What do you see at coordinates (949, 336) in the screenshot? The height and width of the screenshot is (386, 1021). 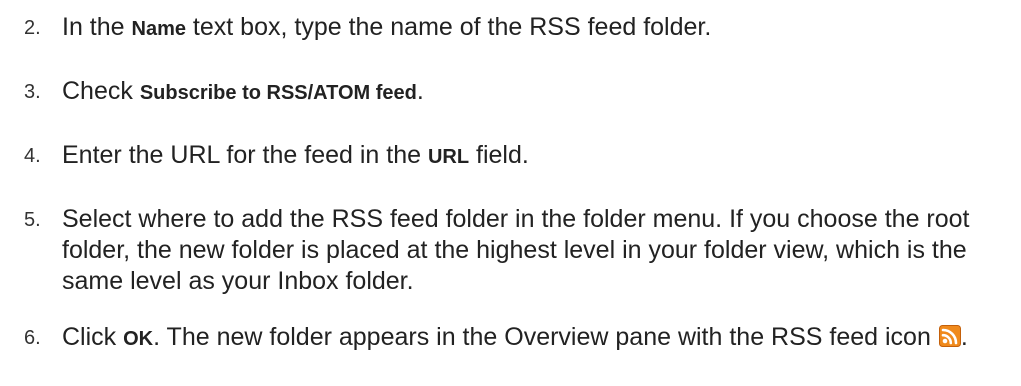 I see `rss-feed-icon` at bounding box center [949, 336].